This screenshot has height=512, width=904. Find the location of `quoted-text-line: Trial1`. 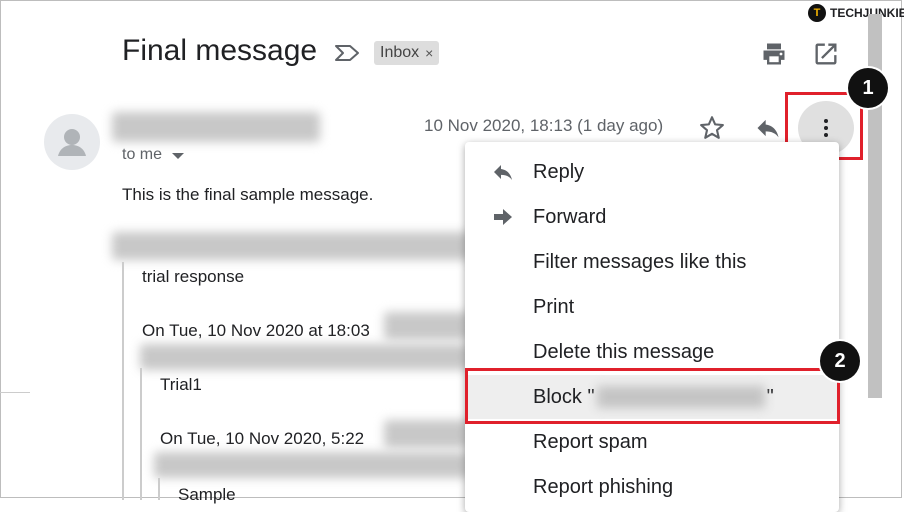

quoted-text-line: Trial1 is located at coordinates (181, 384).